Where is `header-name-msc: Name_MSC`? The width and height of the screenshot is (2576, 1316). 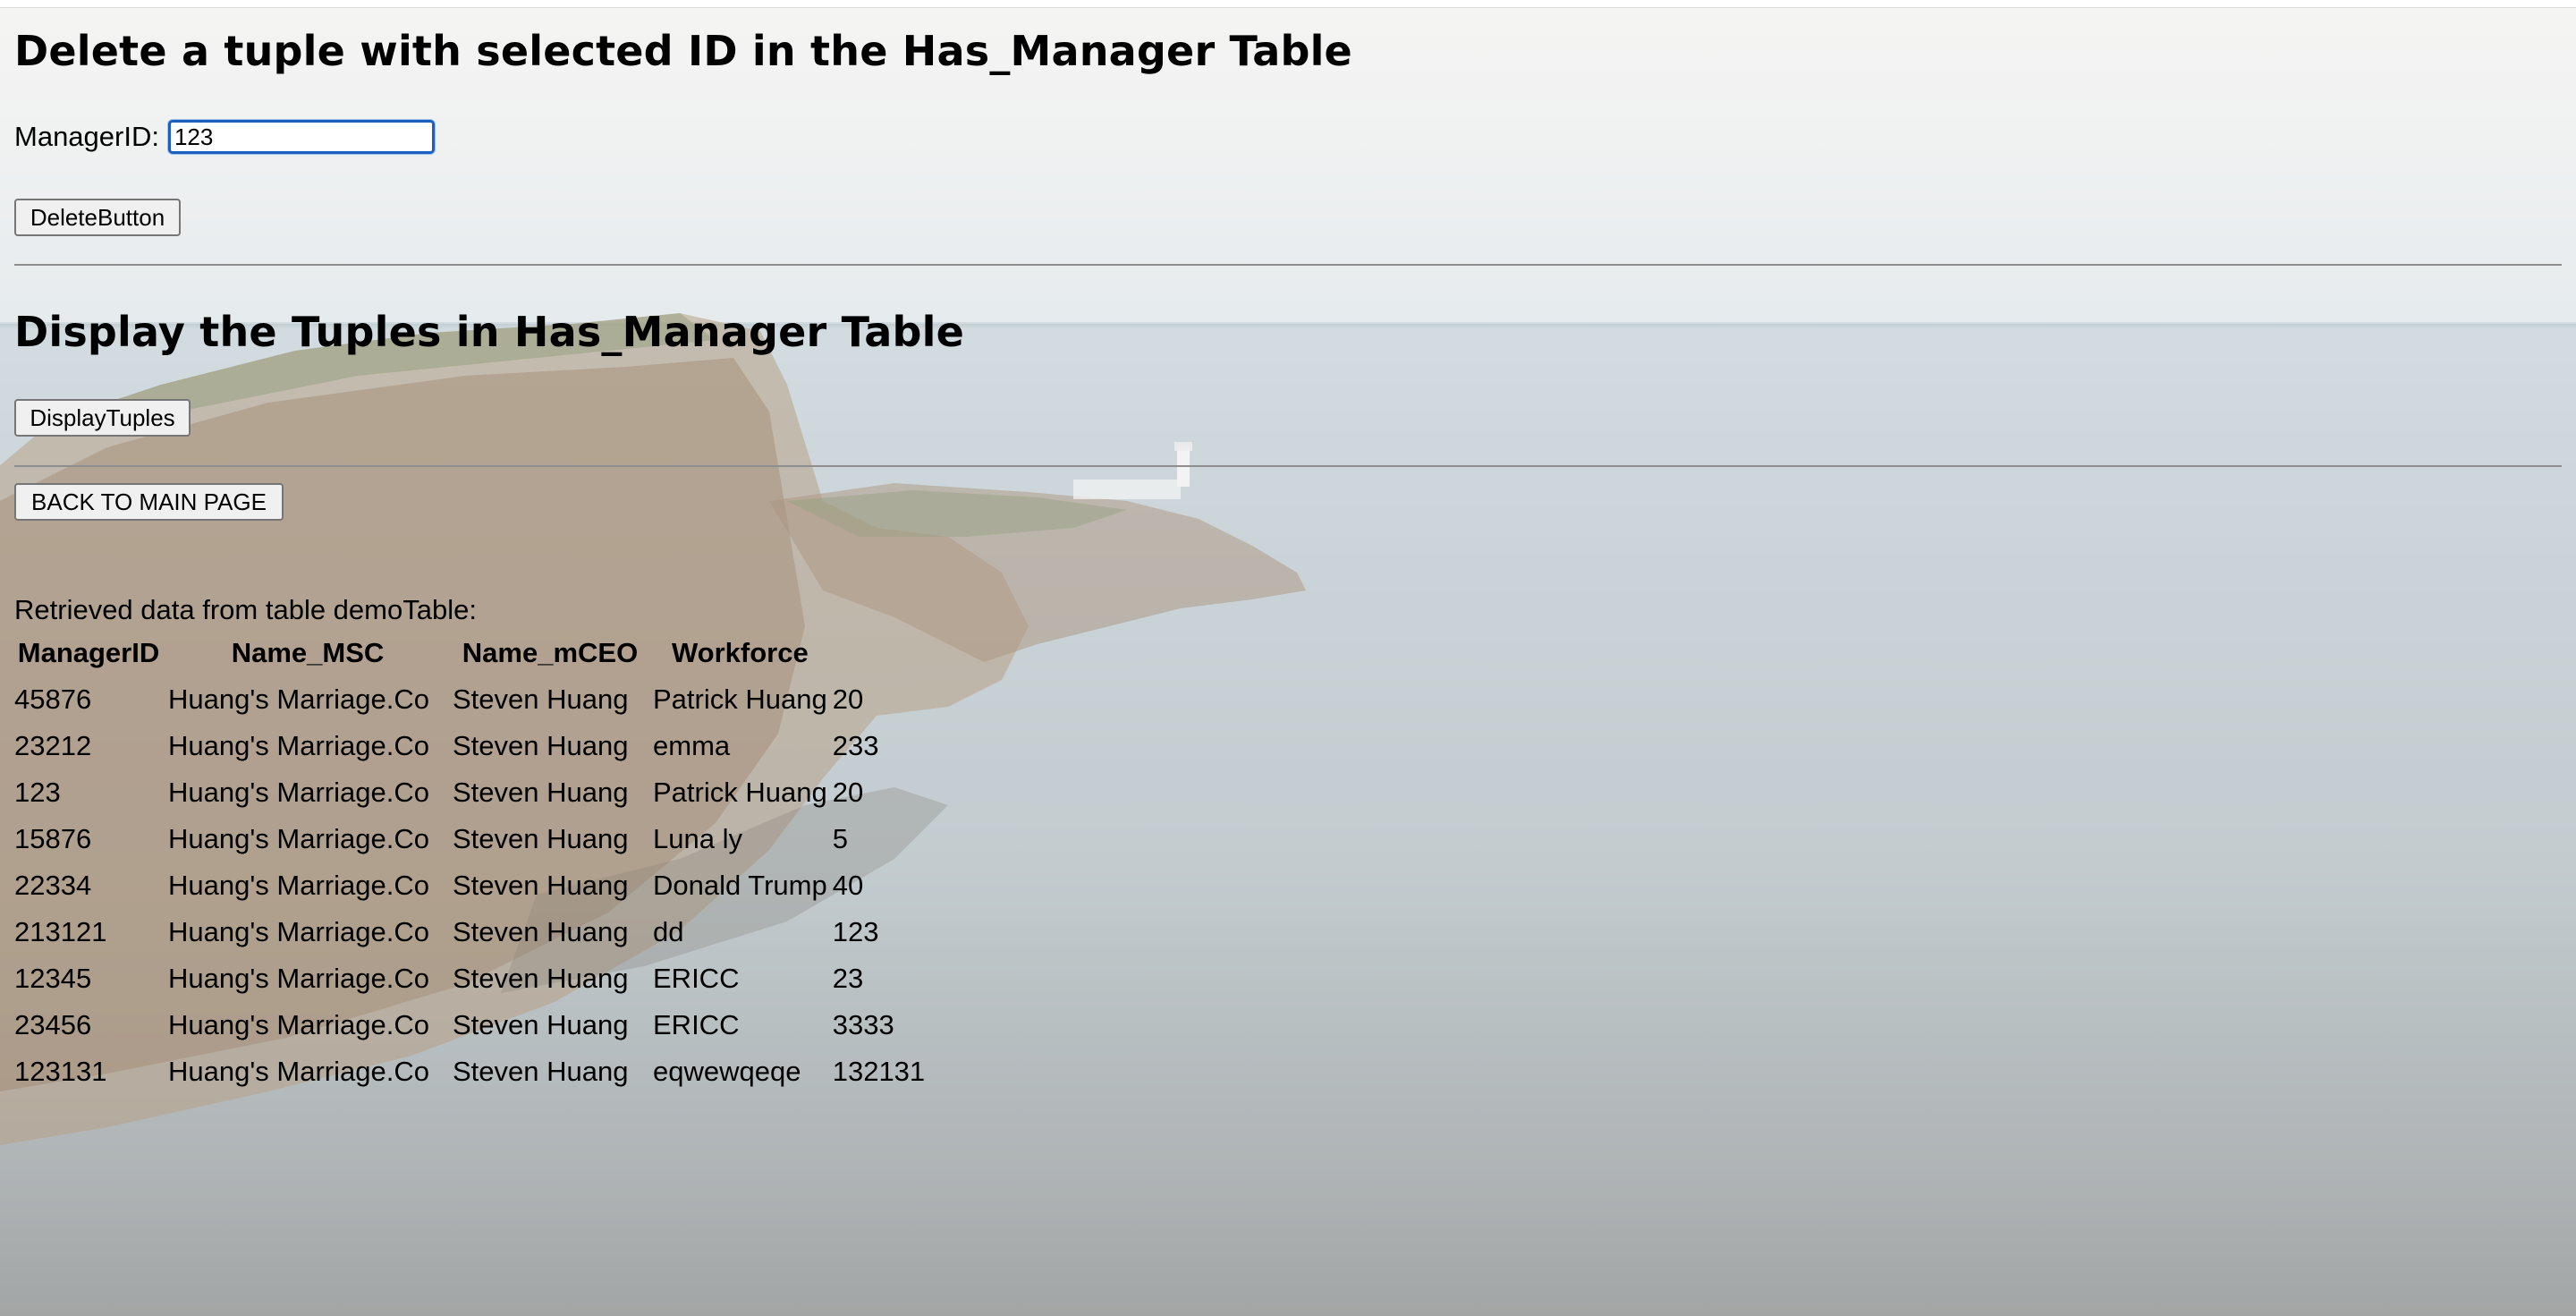 header-name-msc: Name_MSC is located at coordinates (308, 652).